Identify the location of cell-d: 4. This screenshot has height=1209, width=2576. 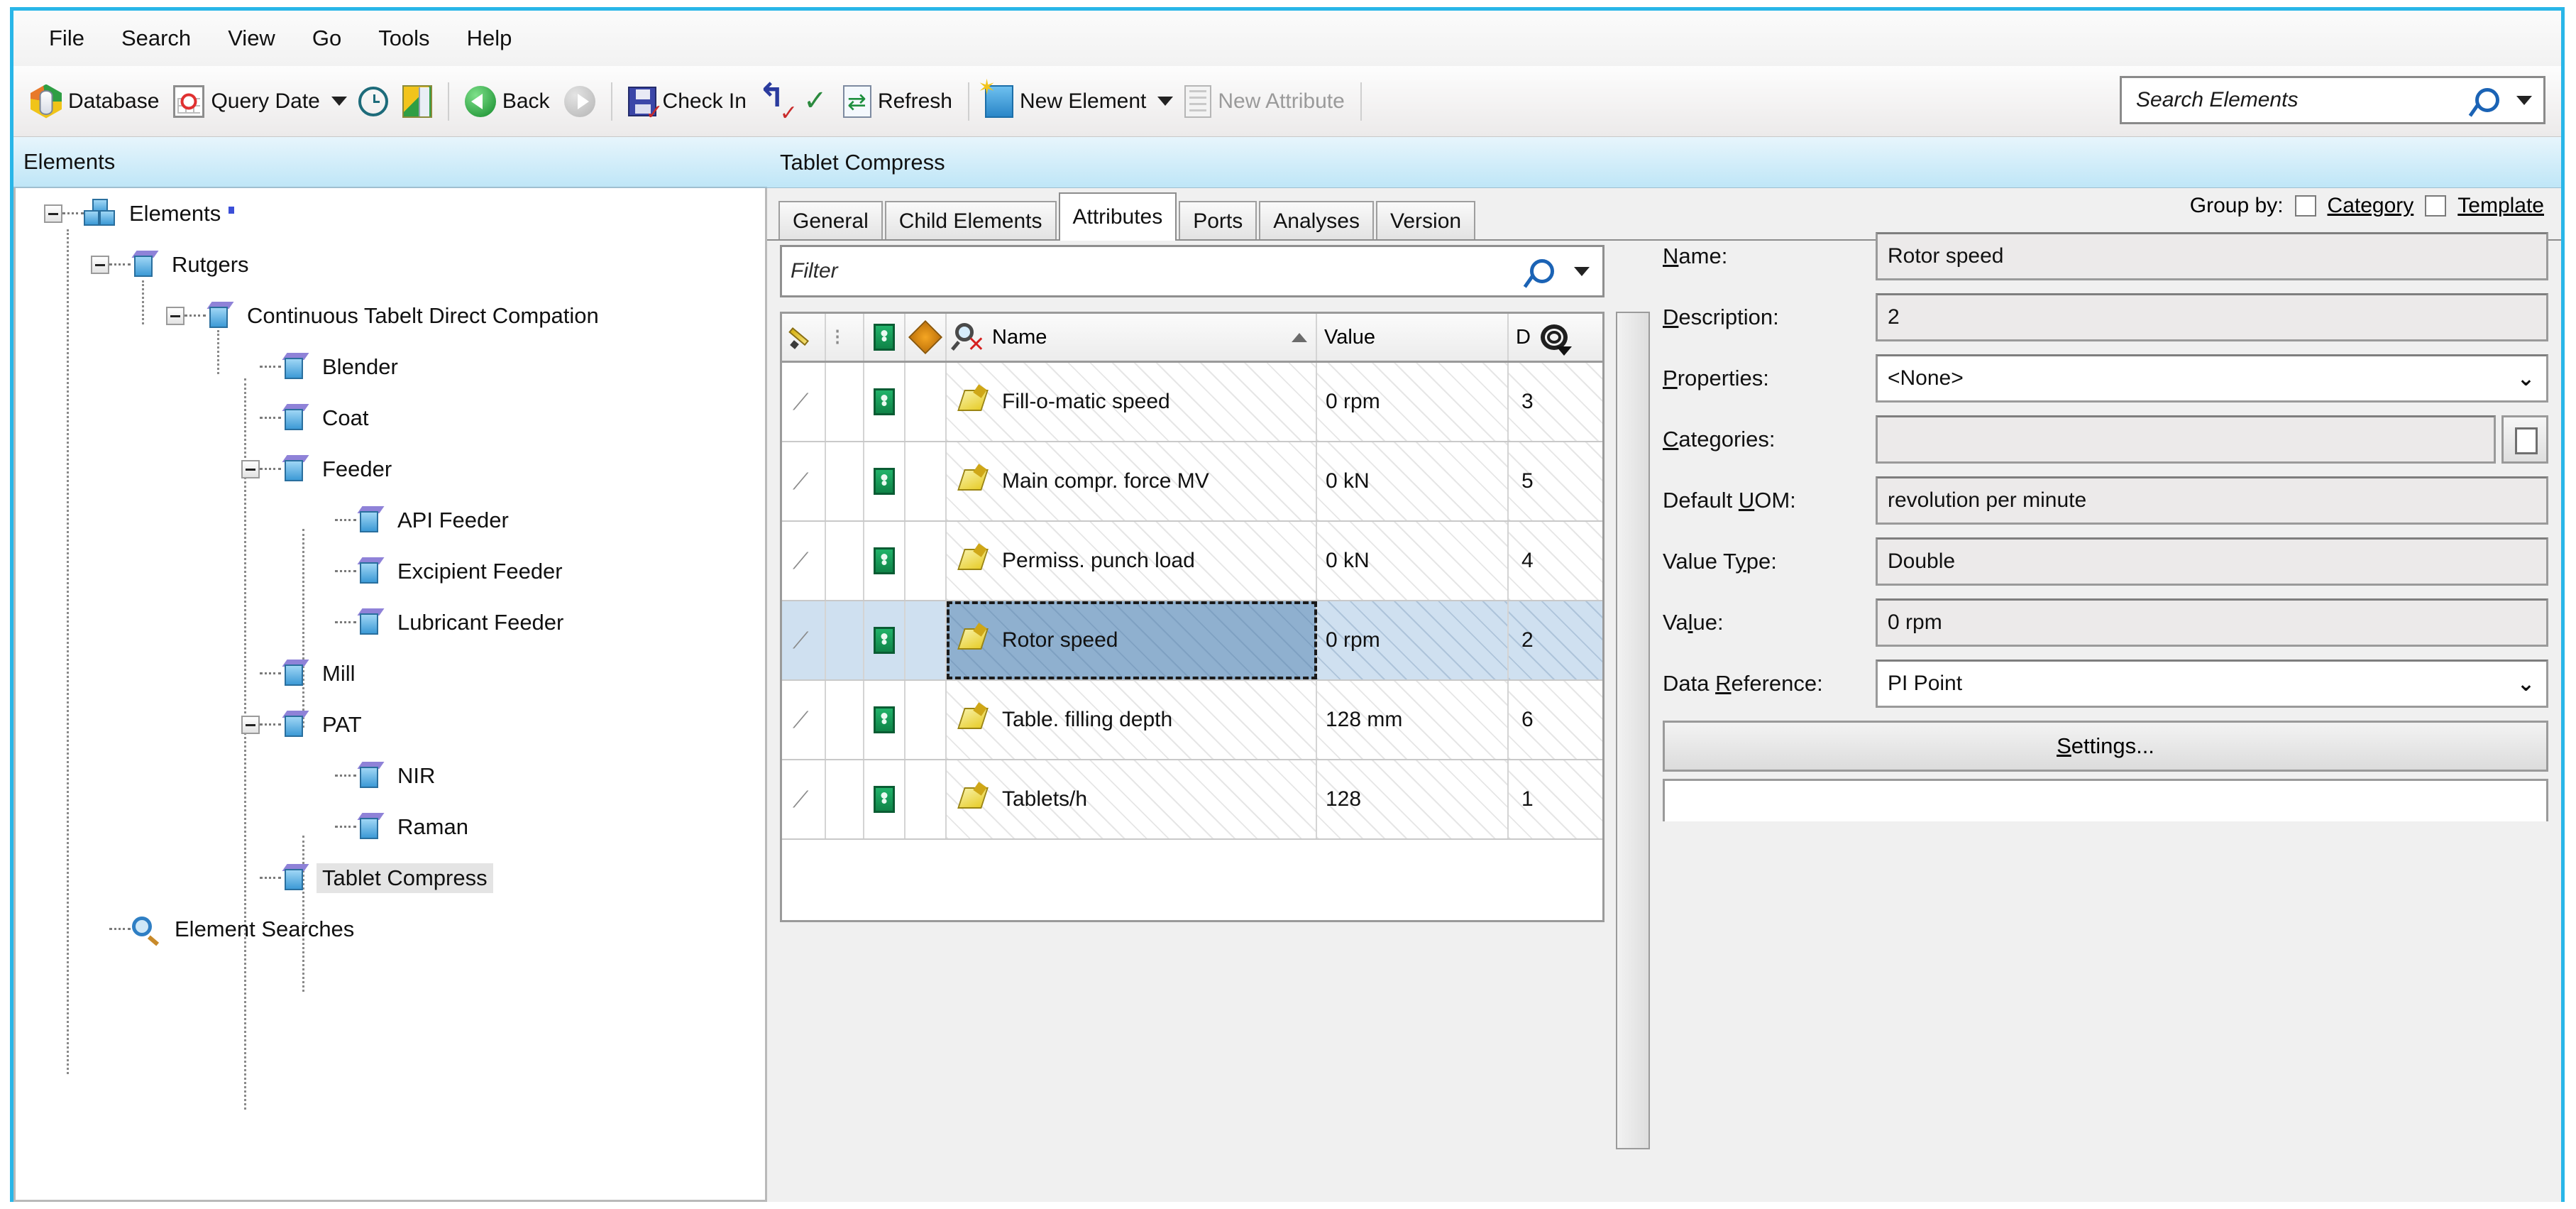
(1555, 561).